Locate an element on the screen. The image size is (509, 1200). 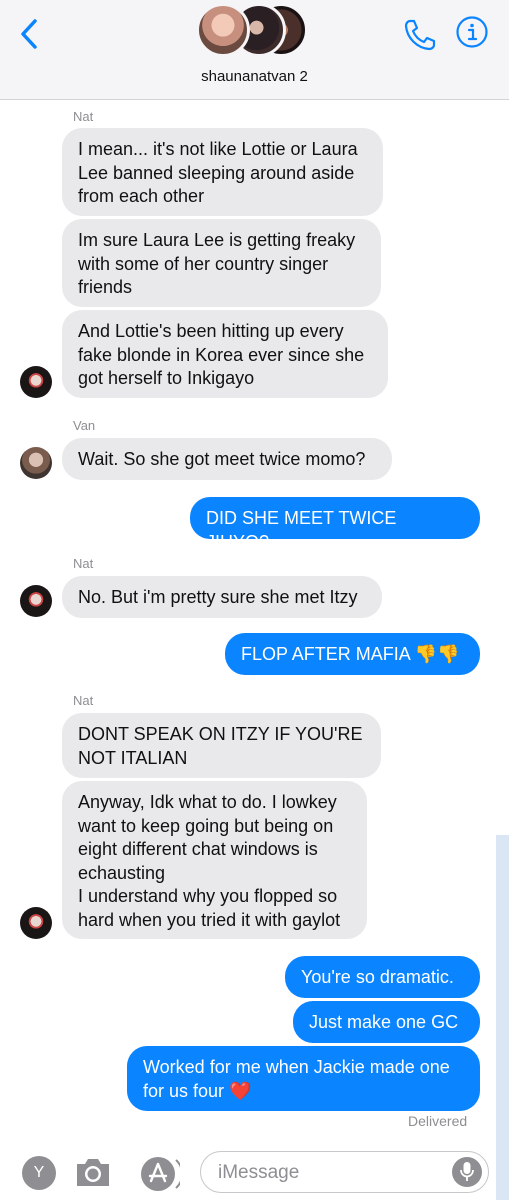
chevron-left-icon is located at coordinates (29, 34).